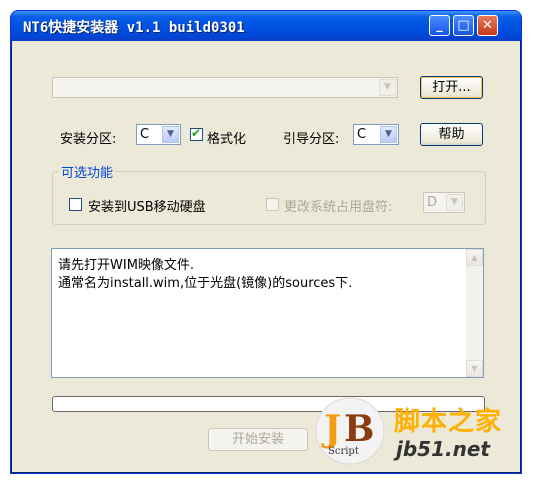  I want to click on drive-letter-value: D, so click(432, 202).